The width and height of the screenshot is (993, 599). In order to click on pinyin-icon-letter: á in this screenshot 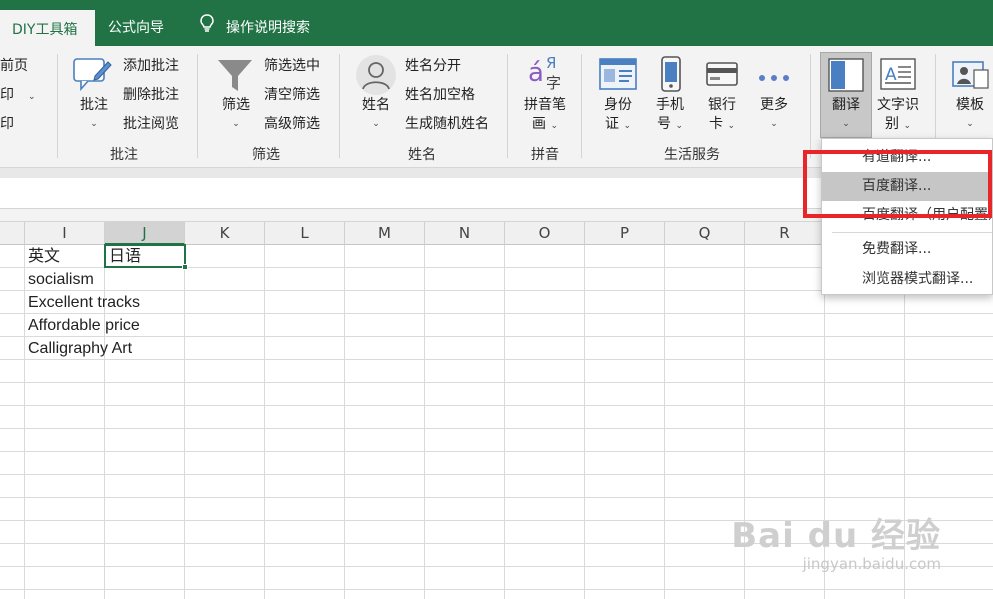, I will do `click(536, 73)`.